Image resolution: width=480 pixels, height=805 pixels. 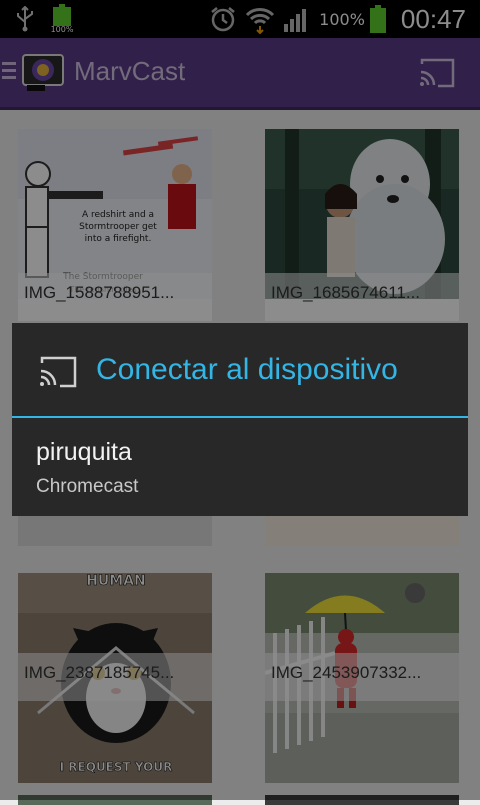 What do you see at coordinates (247, 369) in the screenshot?
I see `dialog-title: Conectar al dispositivo` at bounding box center [247, 369].